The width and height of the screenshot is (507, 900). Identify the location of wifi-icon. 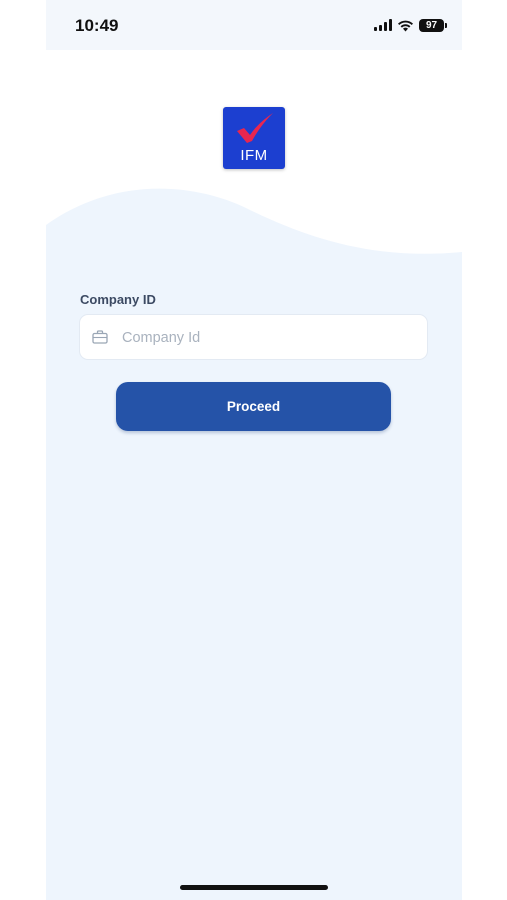
(405, 25).